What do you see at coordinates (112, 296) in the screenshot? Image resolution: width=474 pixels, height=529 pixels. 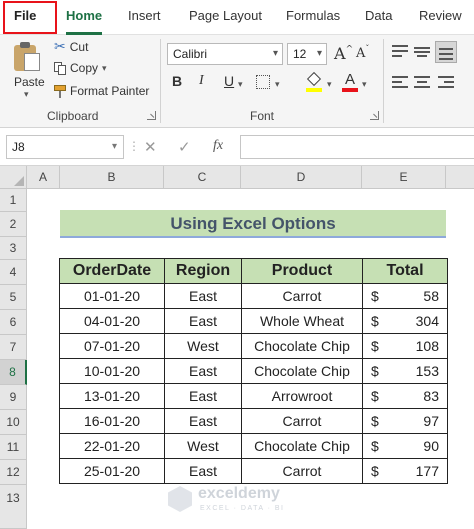 I see `cell-orderdate: 01-01-20` at bounding box center [112, 296].